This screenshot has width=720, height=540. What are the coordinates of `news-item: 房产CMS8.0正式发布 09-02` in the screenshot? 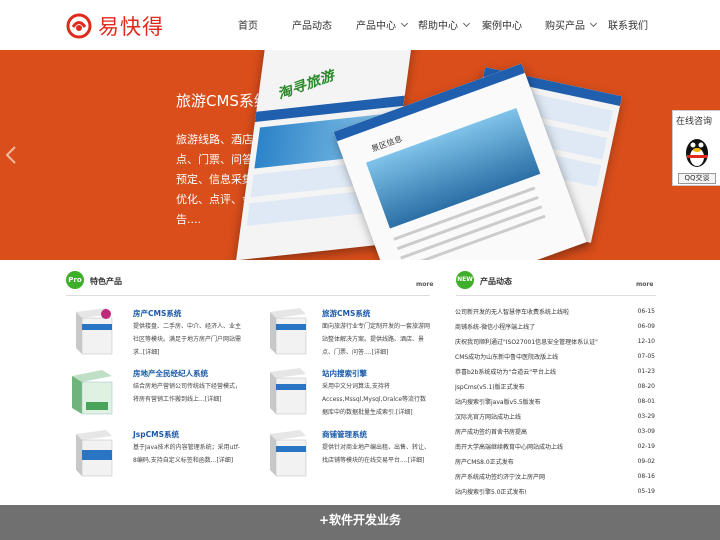 It's located at (555, 461).